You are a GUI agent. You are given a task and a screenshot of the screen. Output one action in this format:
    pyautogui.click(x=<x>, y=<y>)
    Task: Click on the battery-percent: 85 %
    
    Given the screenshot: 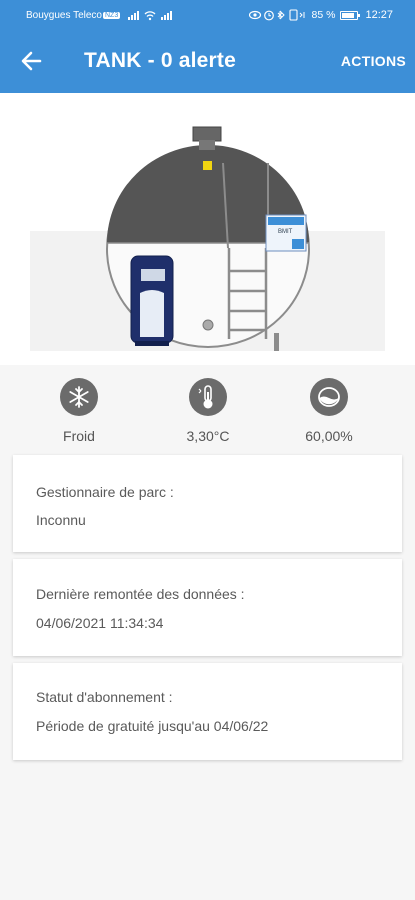 What is the action you would take?
    pyautogui.click(x=323, y=15)
    